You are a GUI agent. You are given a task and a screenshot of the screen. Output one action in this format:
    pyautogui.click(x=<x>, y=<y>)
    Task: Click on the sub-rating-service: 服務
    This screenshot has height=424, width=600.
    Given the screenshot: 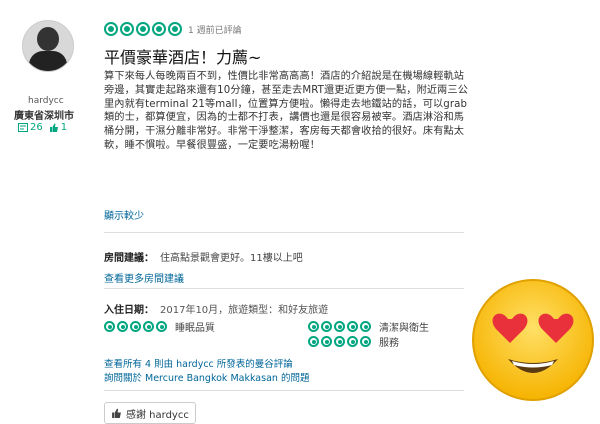 What is the action you would take?
    pyautogui.click(x=353, y=341)
    